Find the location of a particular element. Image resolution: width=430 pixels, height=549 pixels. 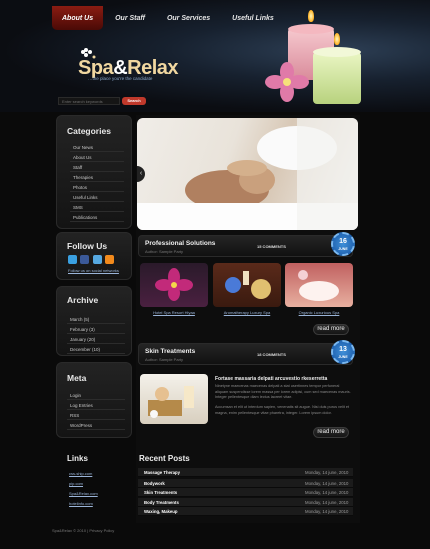

post-image-skin is located at coordinates (174, 399).